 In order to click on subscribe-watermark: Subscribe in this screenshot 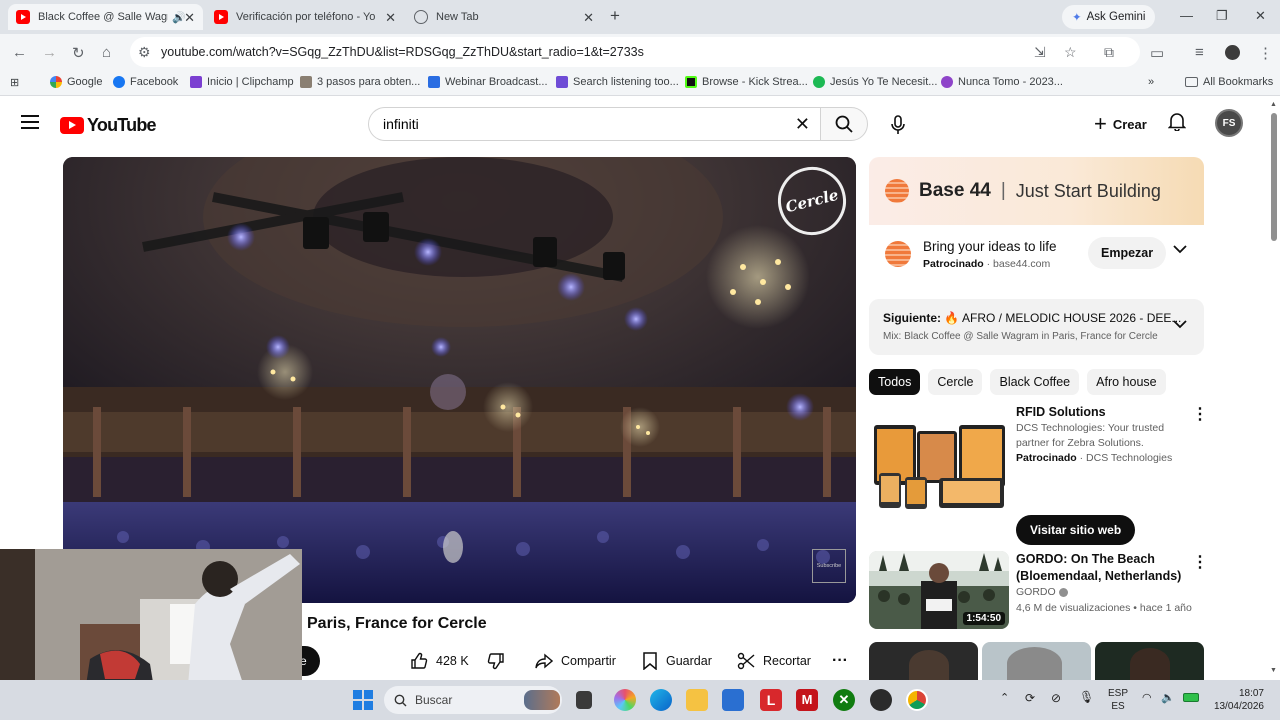, I will do `click(829, 566)`.